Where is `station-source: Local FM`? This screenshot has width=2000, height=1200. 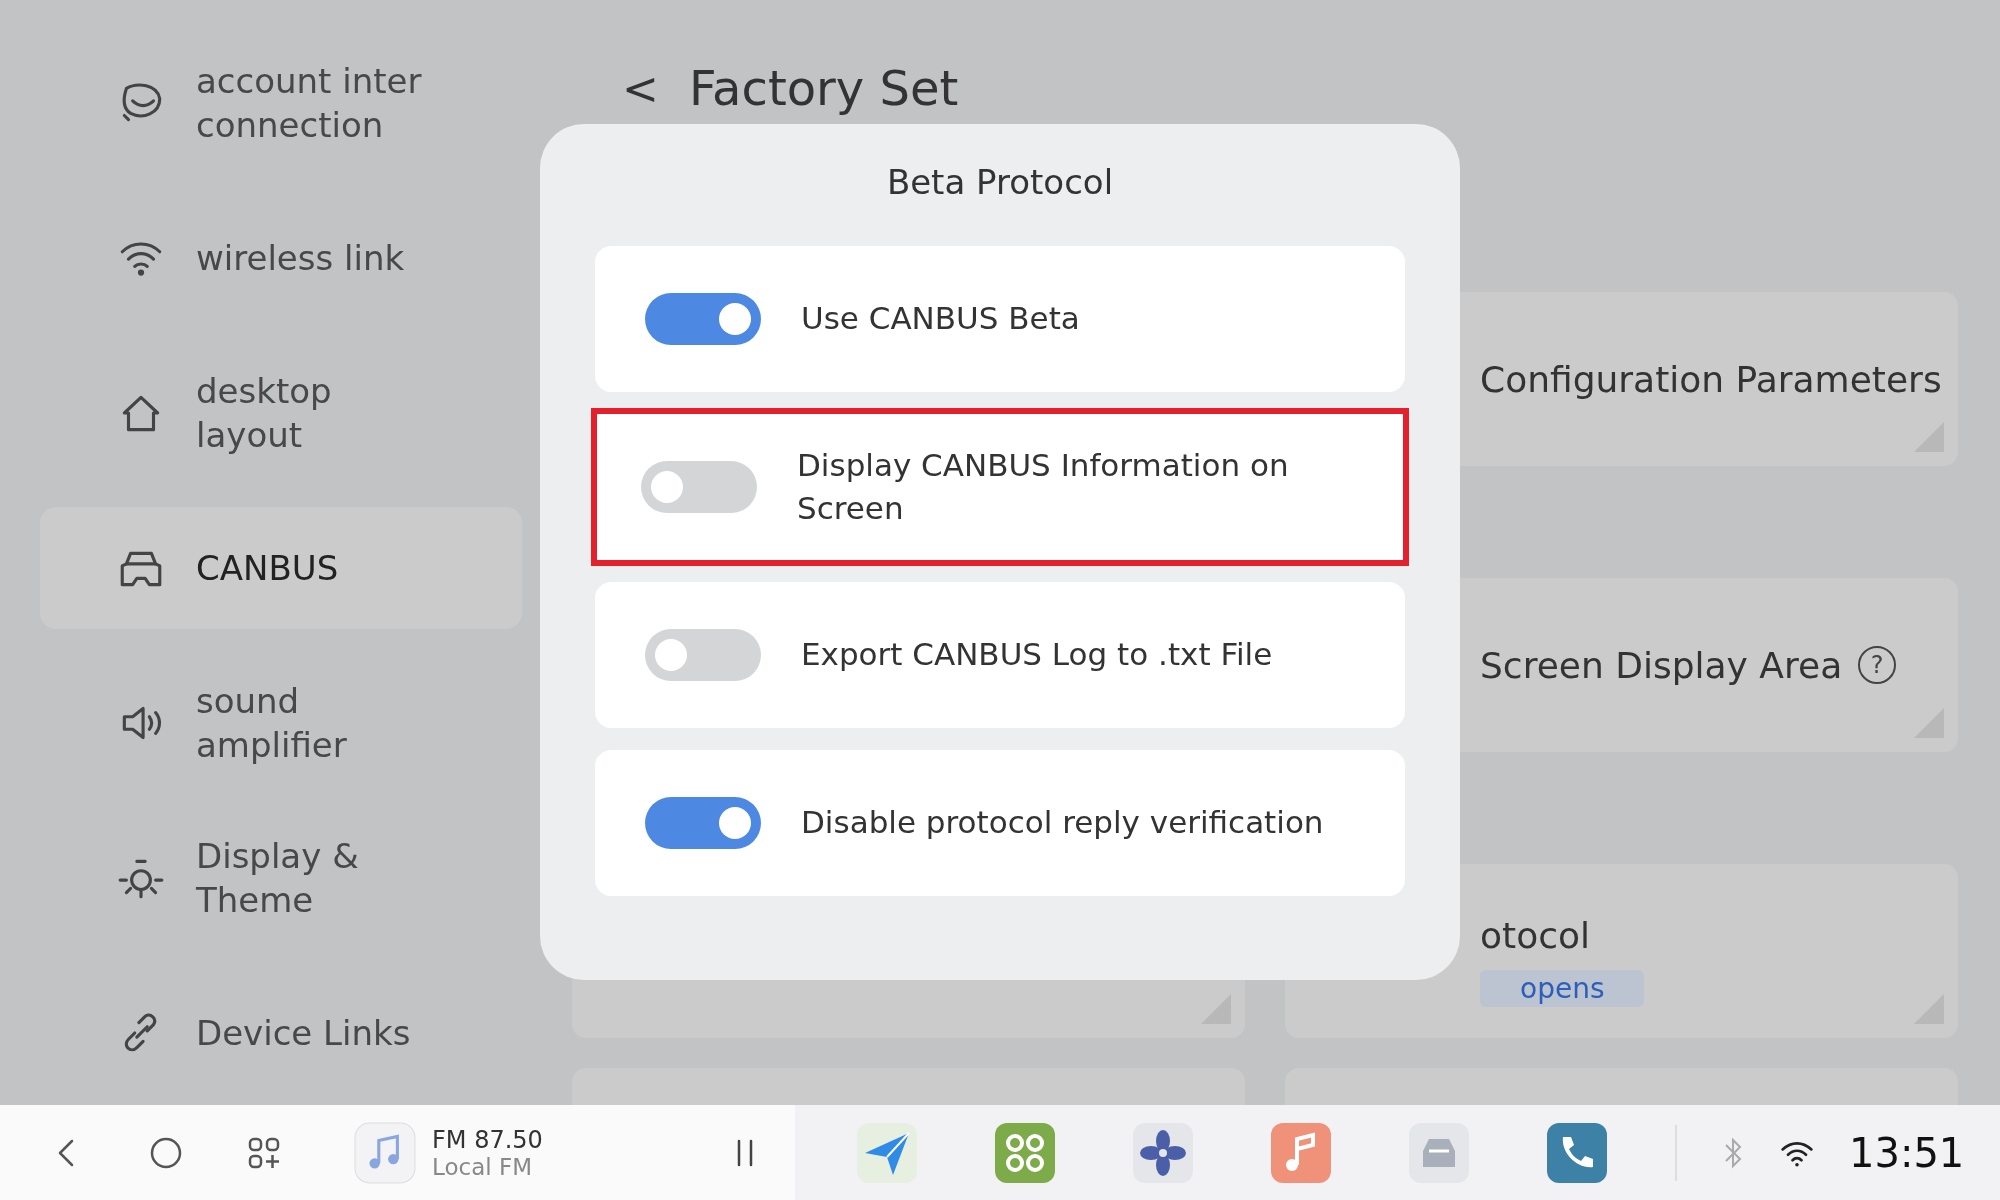 station-source: Local FM is located at coordinates (482, 1166).